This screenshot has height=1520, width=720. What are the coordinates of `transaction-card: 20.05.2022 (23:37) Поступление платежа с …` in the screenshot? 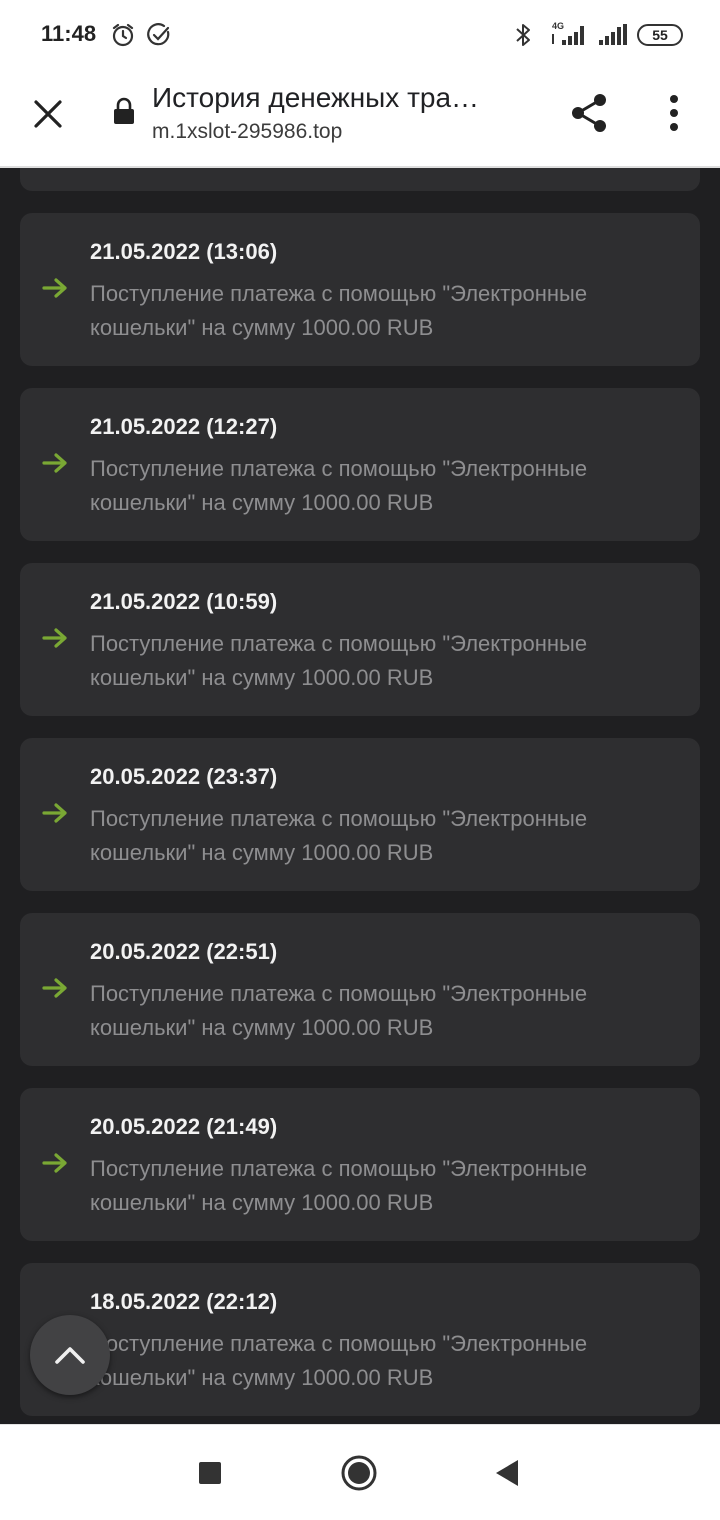 It's located at (360, 814).